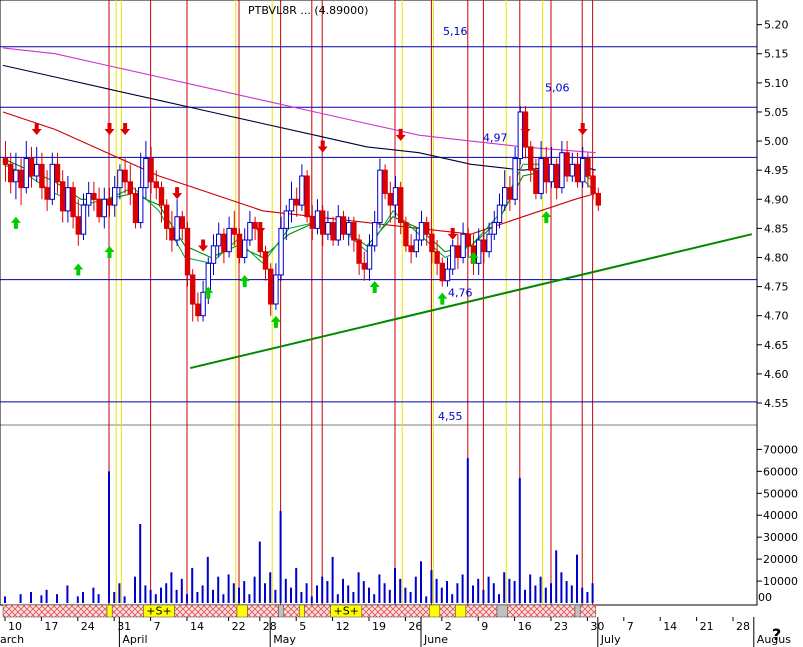 Image resolution: width=803 pixels, height=647 pixels. What do you see at coordinates (197, 626) in the screenshot?
I see `x-tick-label: 14` at bounding box center [197, 626].